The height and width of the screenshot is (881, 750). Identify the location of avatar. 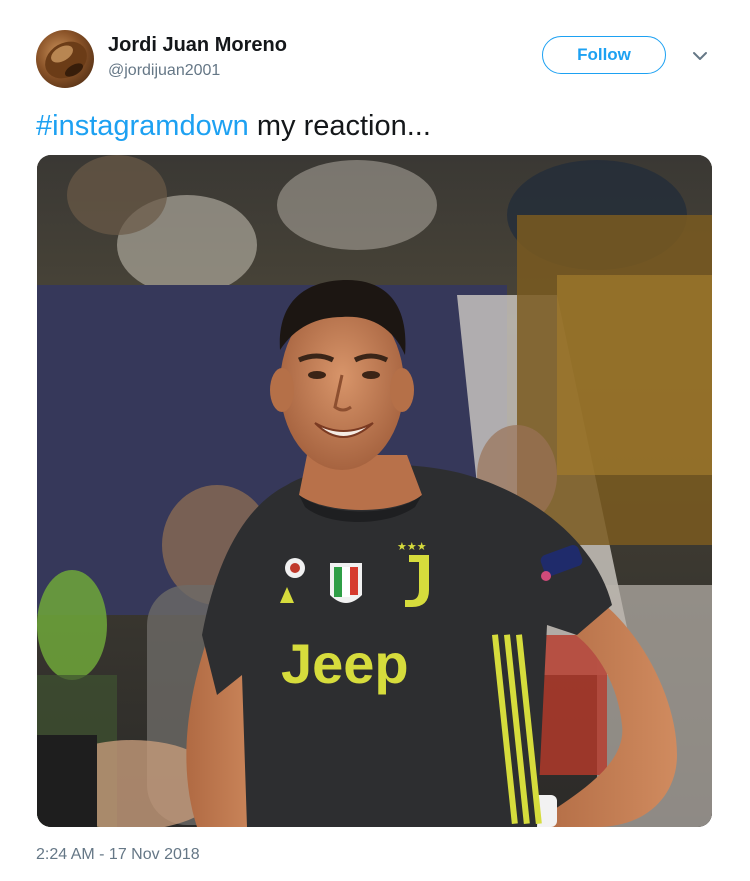
(65, 59).